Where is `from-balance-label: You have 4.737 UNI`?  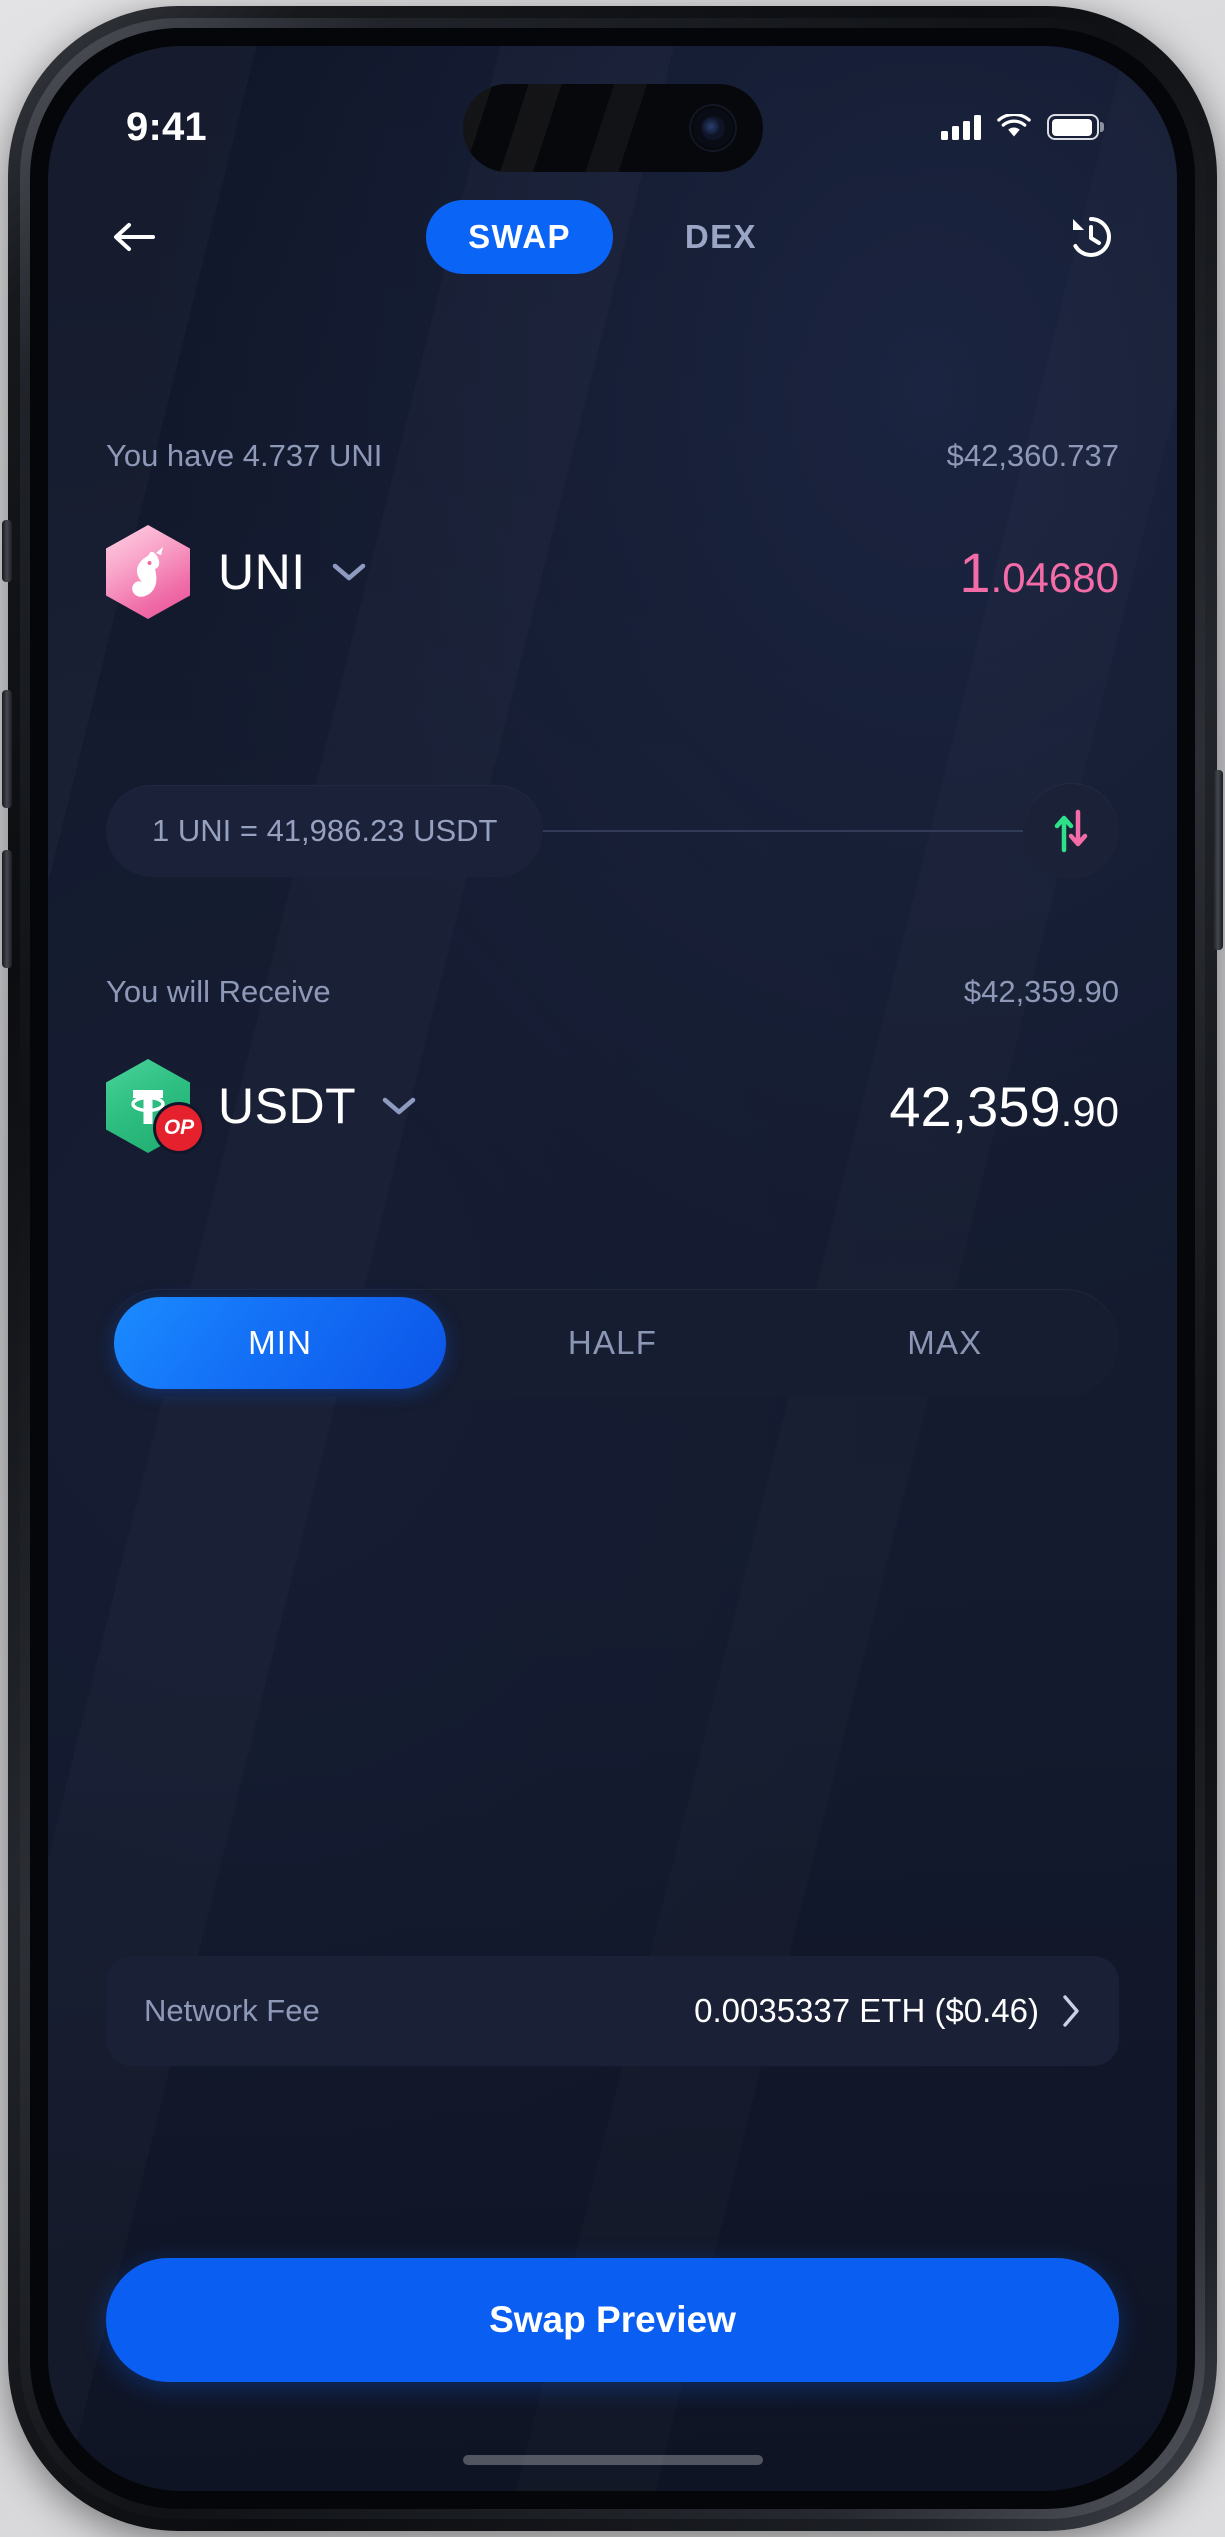 from-balance-label: You have 4.737 UNI is located at coordinates (244, 455).